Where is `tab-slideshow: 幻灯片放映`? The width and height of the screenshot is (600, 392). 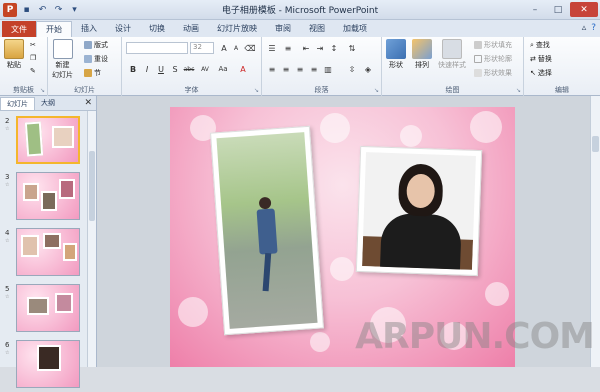 tab-slideshow: 幻灯片放映 is located at coordinates (237, 29).